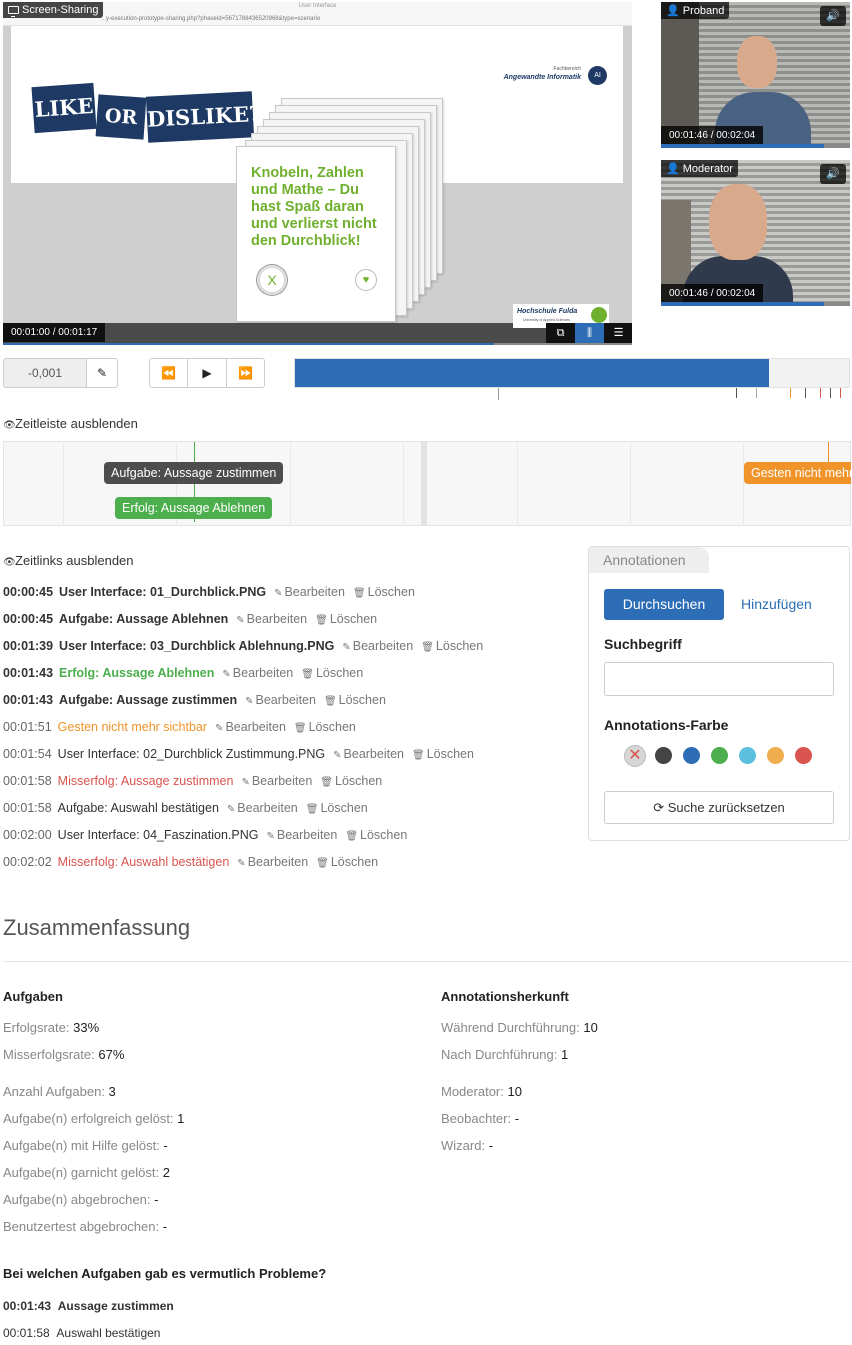 Image resolution: width=852 pixels, height=1345 pixels. I want to click on link-time: 00:01:51, so click(27, 727).